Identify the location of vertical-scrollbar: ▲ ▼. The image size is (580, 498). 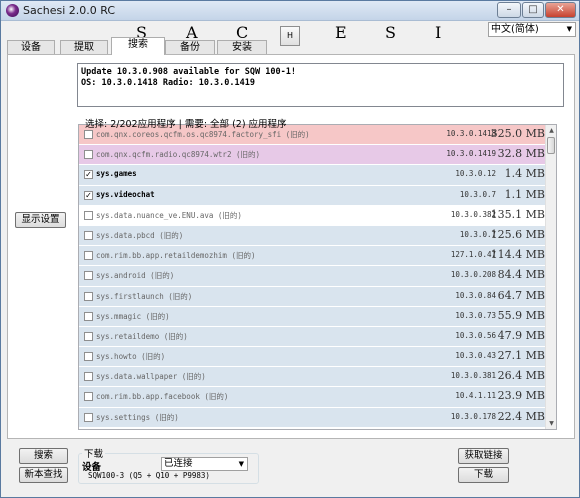
(550, 277).